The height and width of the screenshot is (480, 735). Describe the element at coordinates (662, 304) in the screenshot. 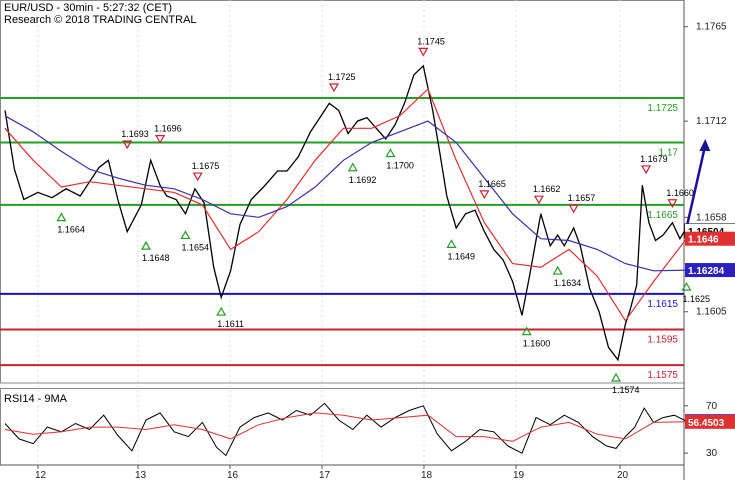

I see `level-label: 1.1615` at that location.